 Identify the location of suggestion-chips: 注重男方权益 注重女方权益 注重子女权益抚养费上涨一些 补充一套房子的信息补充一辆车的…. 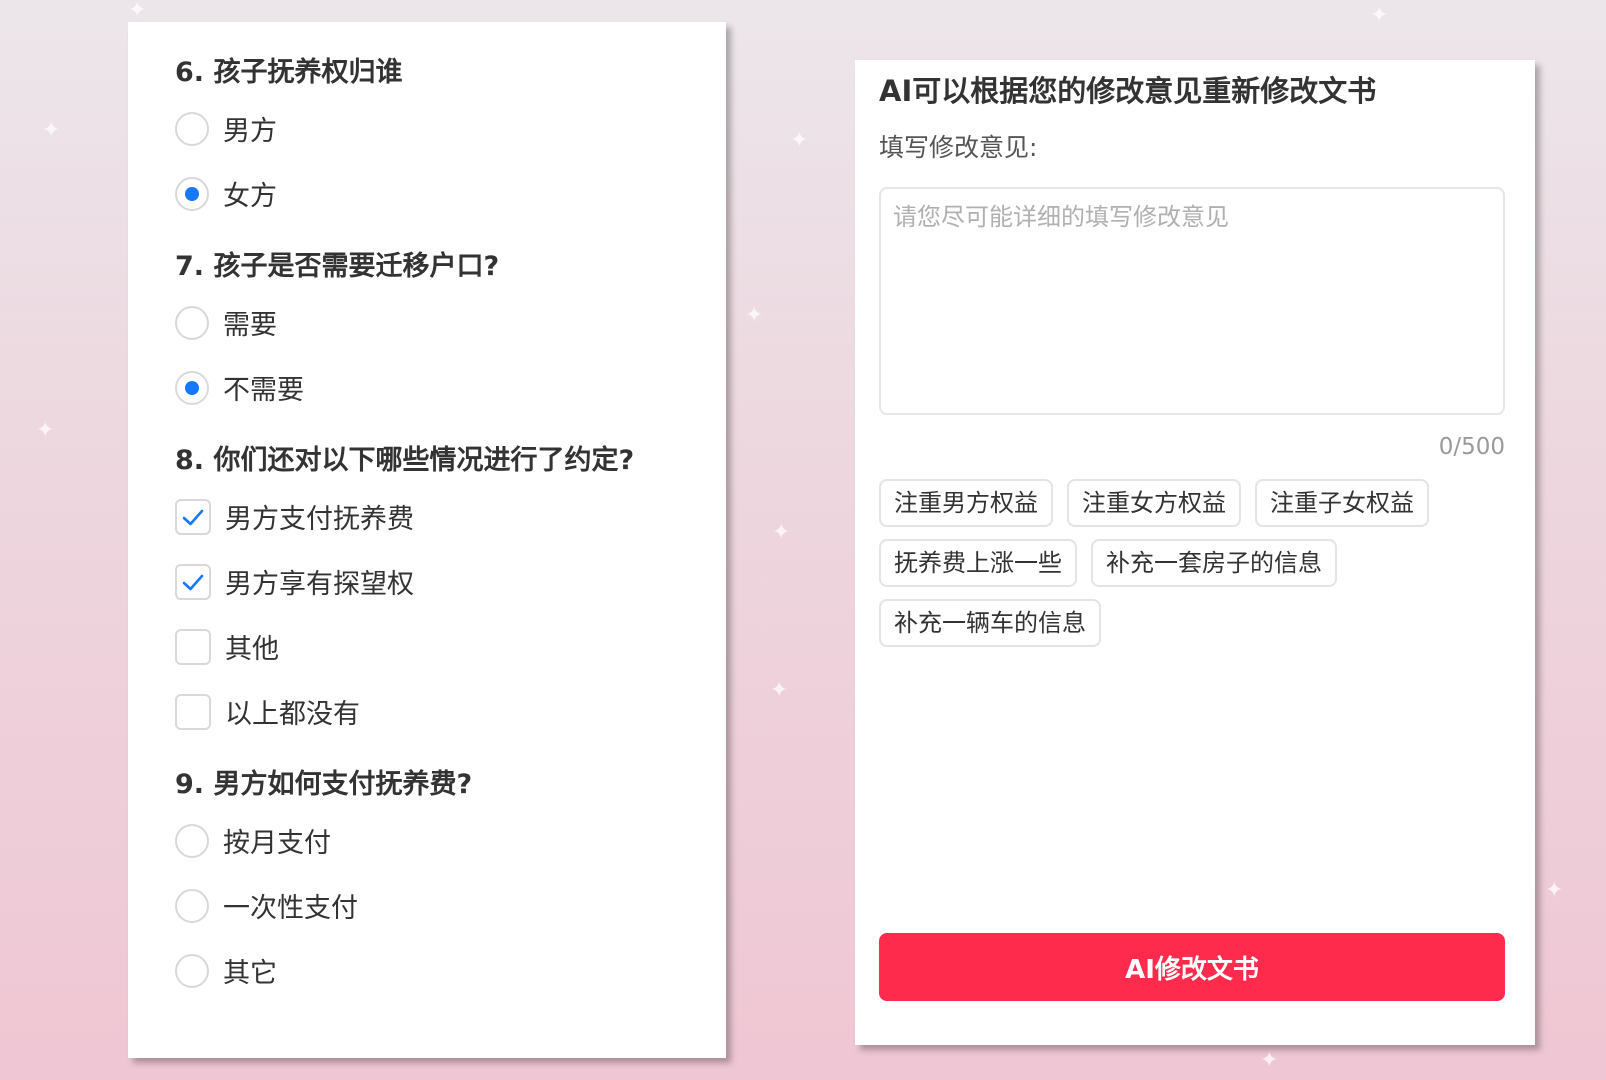
(1192, 563).